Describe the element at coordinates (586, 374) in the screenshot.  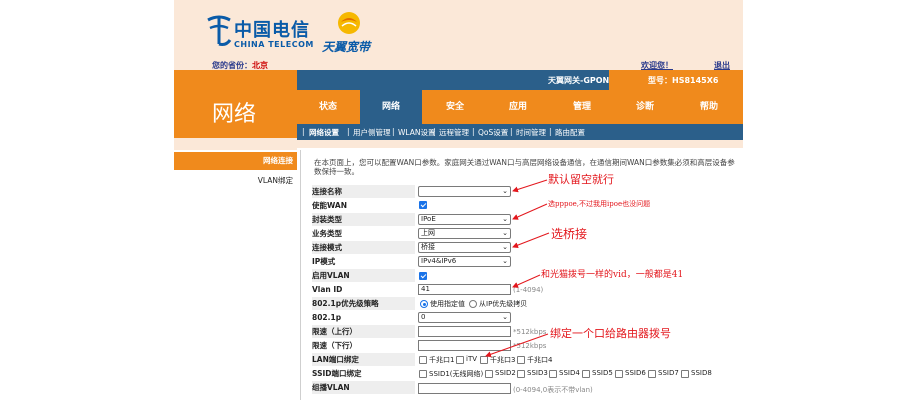
I see `ssid-5-checkbox` at that location.